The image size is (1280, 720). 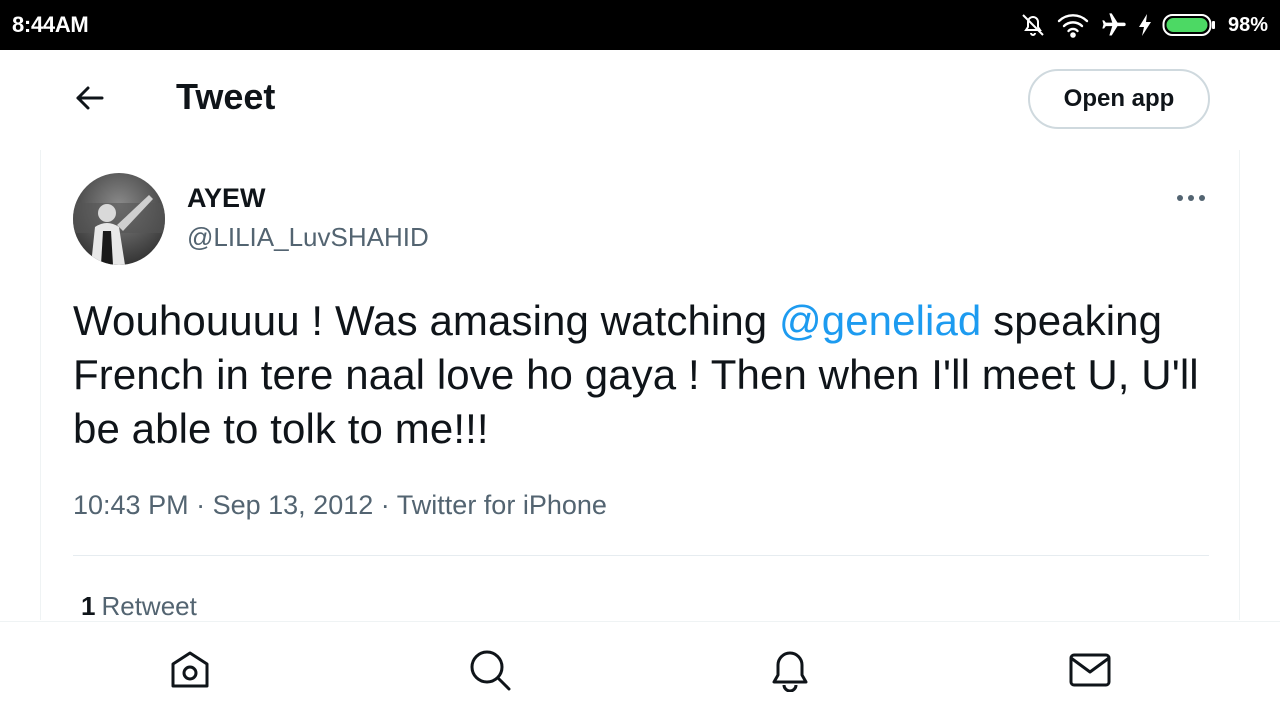 I want to click on more-options-icon, so click(x=1191, y=198).